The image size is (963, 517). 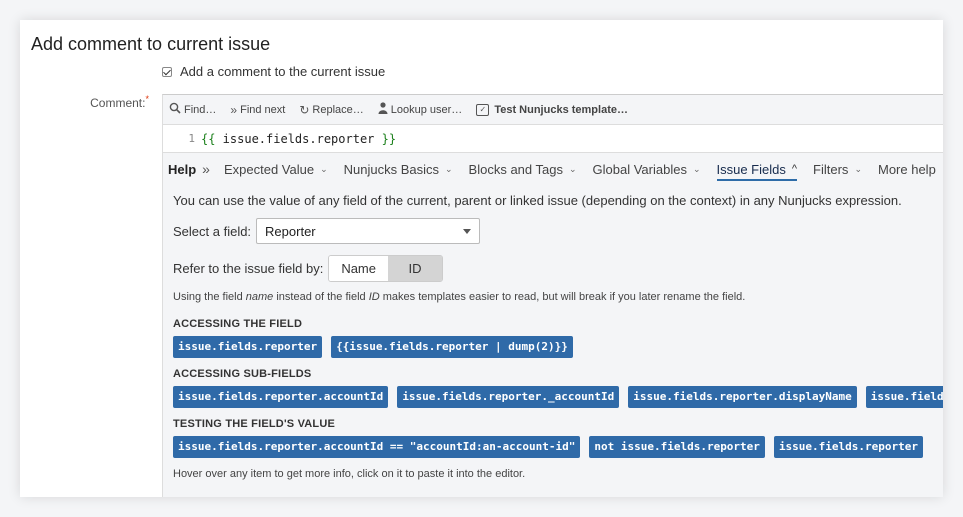 What do you see at coordinates (742, 397) in the screenshot?
I see `snippet-chip: issue.fields.reporter.displayName` at bounding box center [742, 397].